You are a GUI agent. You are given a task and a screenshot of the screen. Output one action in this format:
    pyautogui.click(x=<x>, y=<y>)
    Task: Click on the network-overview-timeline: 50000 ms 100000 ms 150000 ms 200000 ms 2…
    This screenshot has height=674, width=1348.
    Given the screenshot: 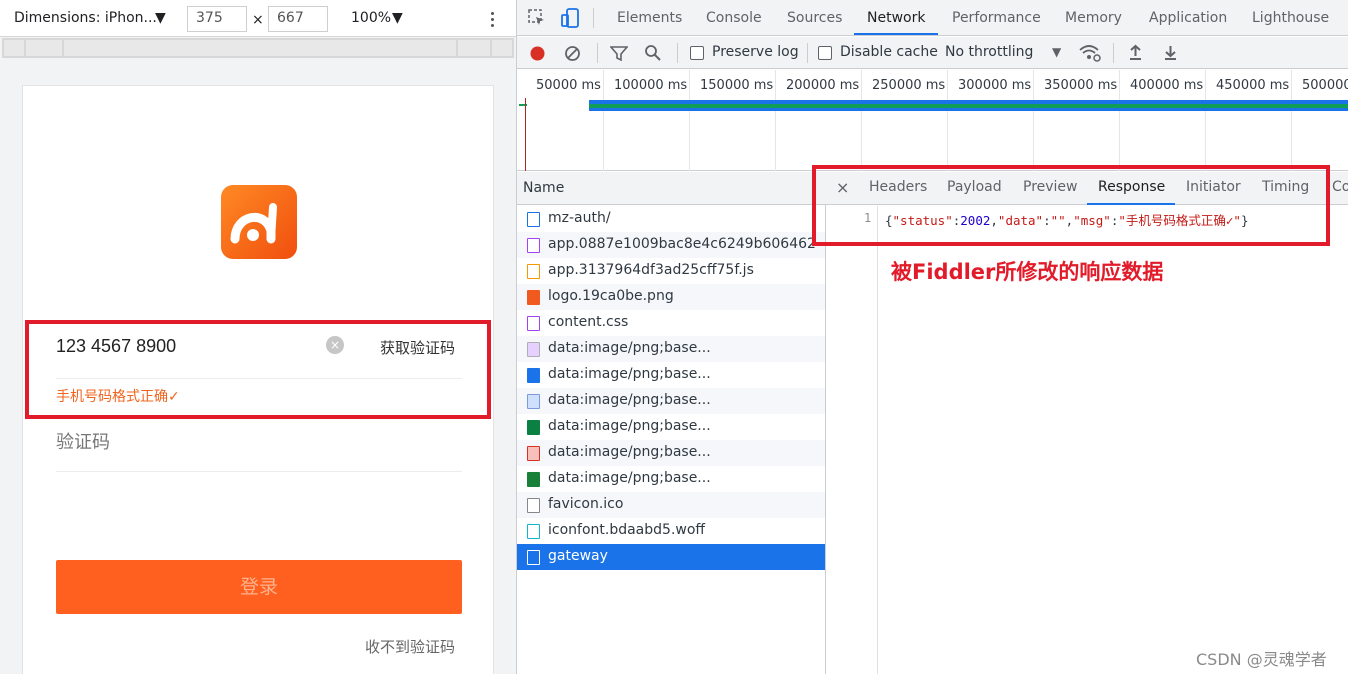 What is the action you would take?
    pyautogui.click(x=932, y=120)
    